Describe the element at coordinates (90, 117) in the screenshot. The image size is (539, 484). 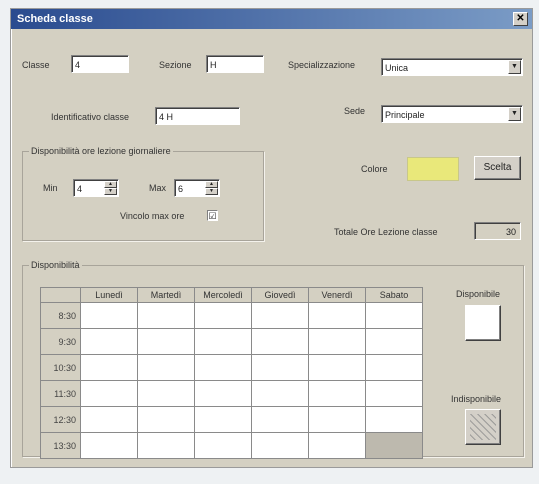
I see `identificativo-label: Identificativo classe` at that location.